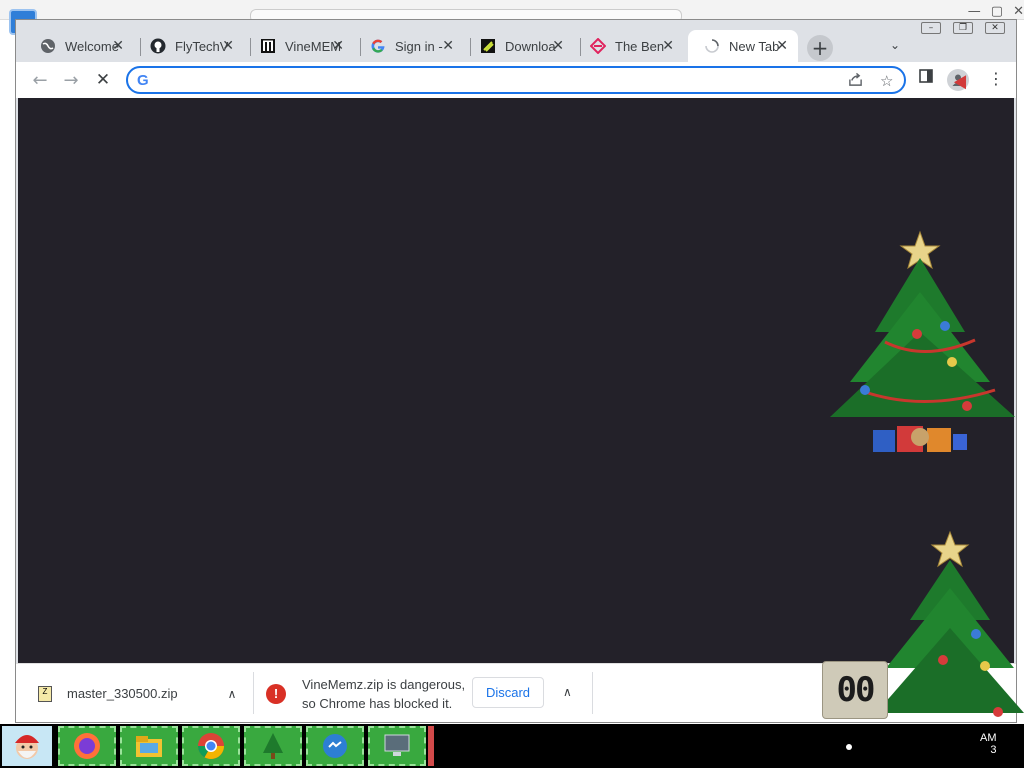 The height and width of the screenshot is (768, 1024). I want to click on taskbar-monitor-app, so click(397, 746).